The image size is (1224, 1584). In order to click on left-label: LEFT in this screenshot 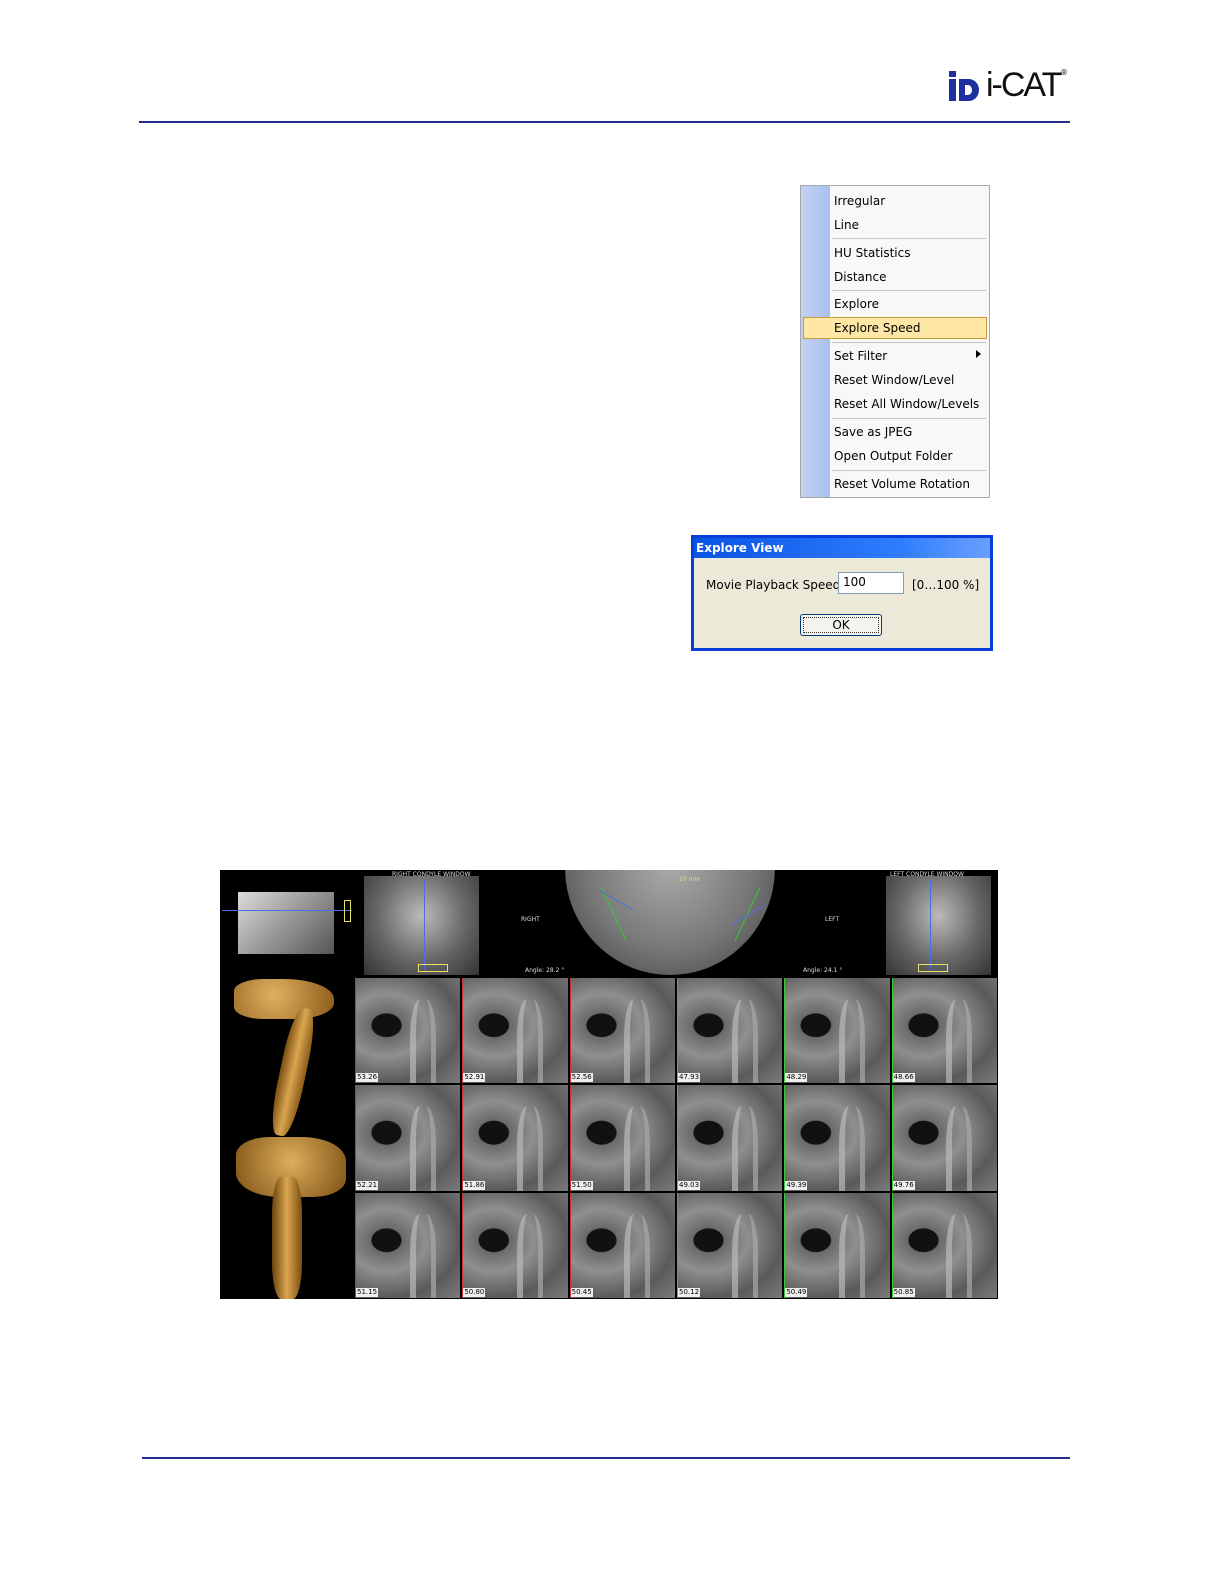, I will do `click(832, 919)`.